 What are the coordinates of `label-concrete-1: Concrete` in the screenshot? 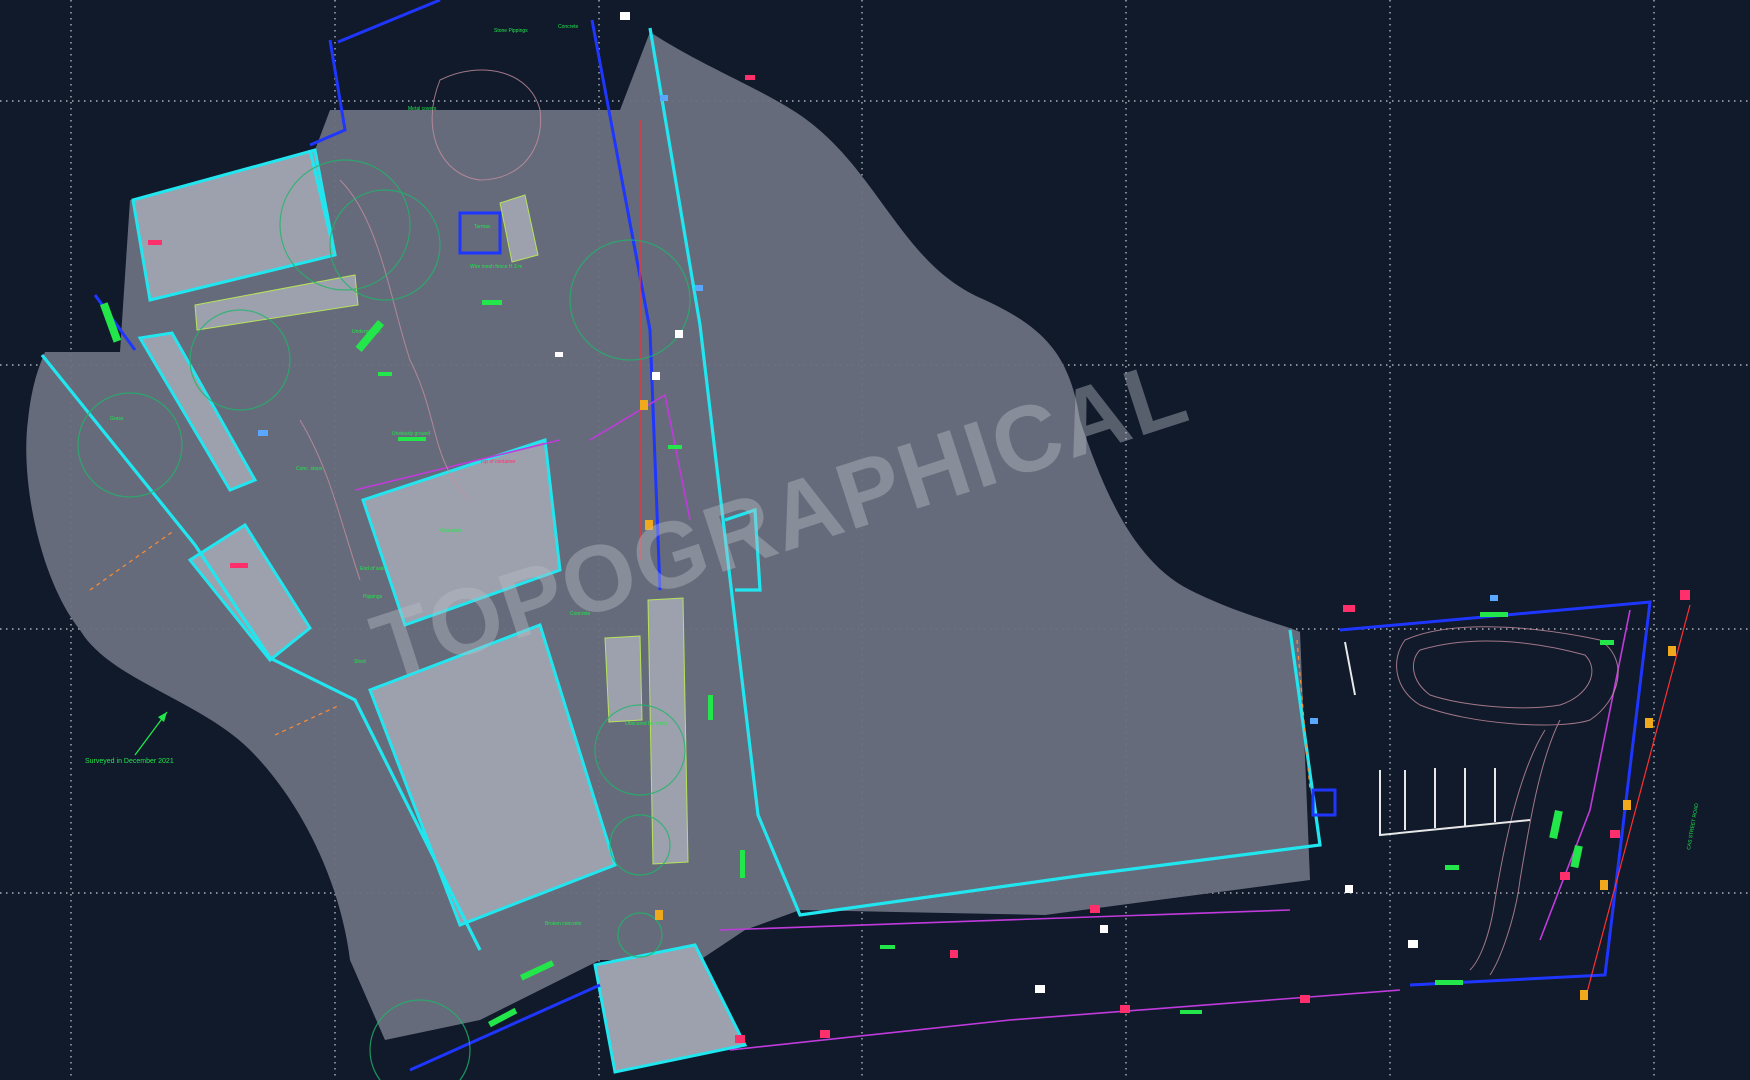 It's located at (568, 27).